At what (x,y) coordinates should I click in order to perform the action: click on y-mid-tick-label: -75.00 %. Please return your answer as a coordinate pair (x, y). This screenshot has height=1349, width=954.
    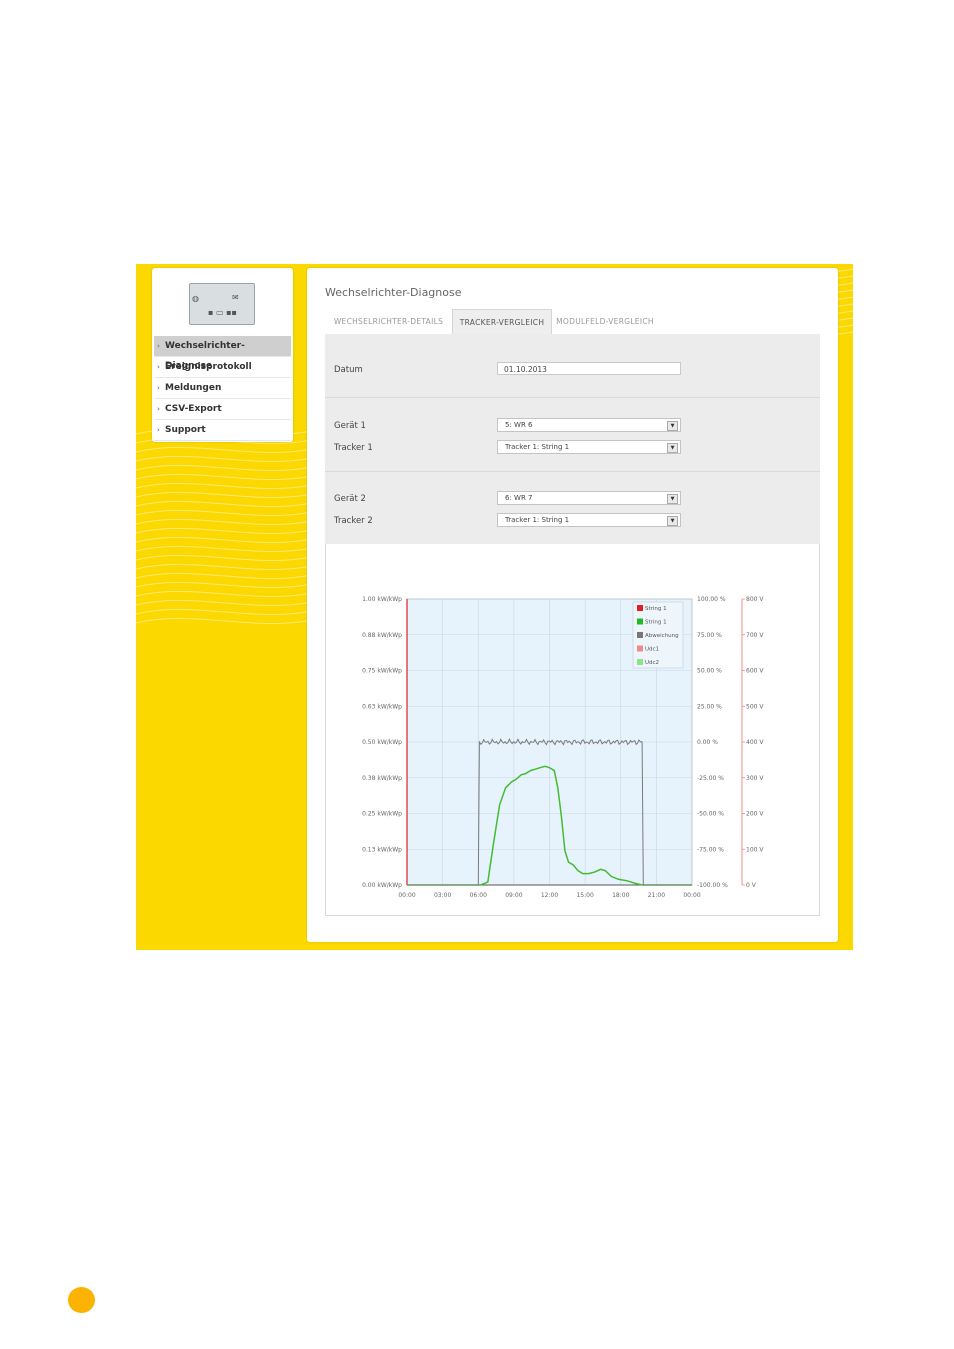
    Looking at the image, I should click on (710, 849).